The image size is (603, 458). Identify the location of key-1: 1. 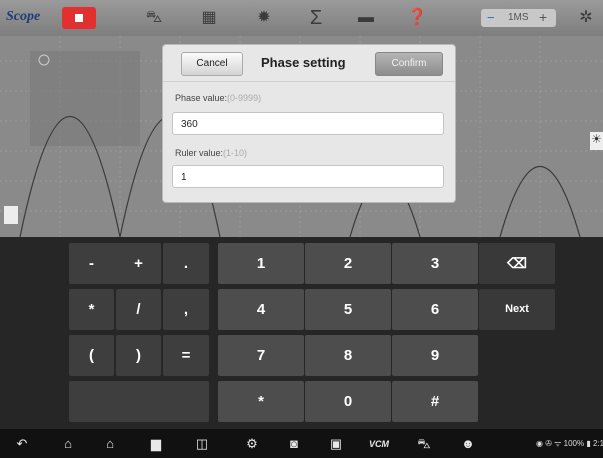
(261, 263).